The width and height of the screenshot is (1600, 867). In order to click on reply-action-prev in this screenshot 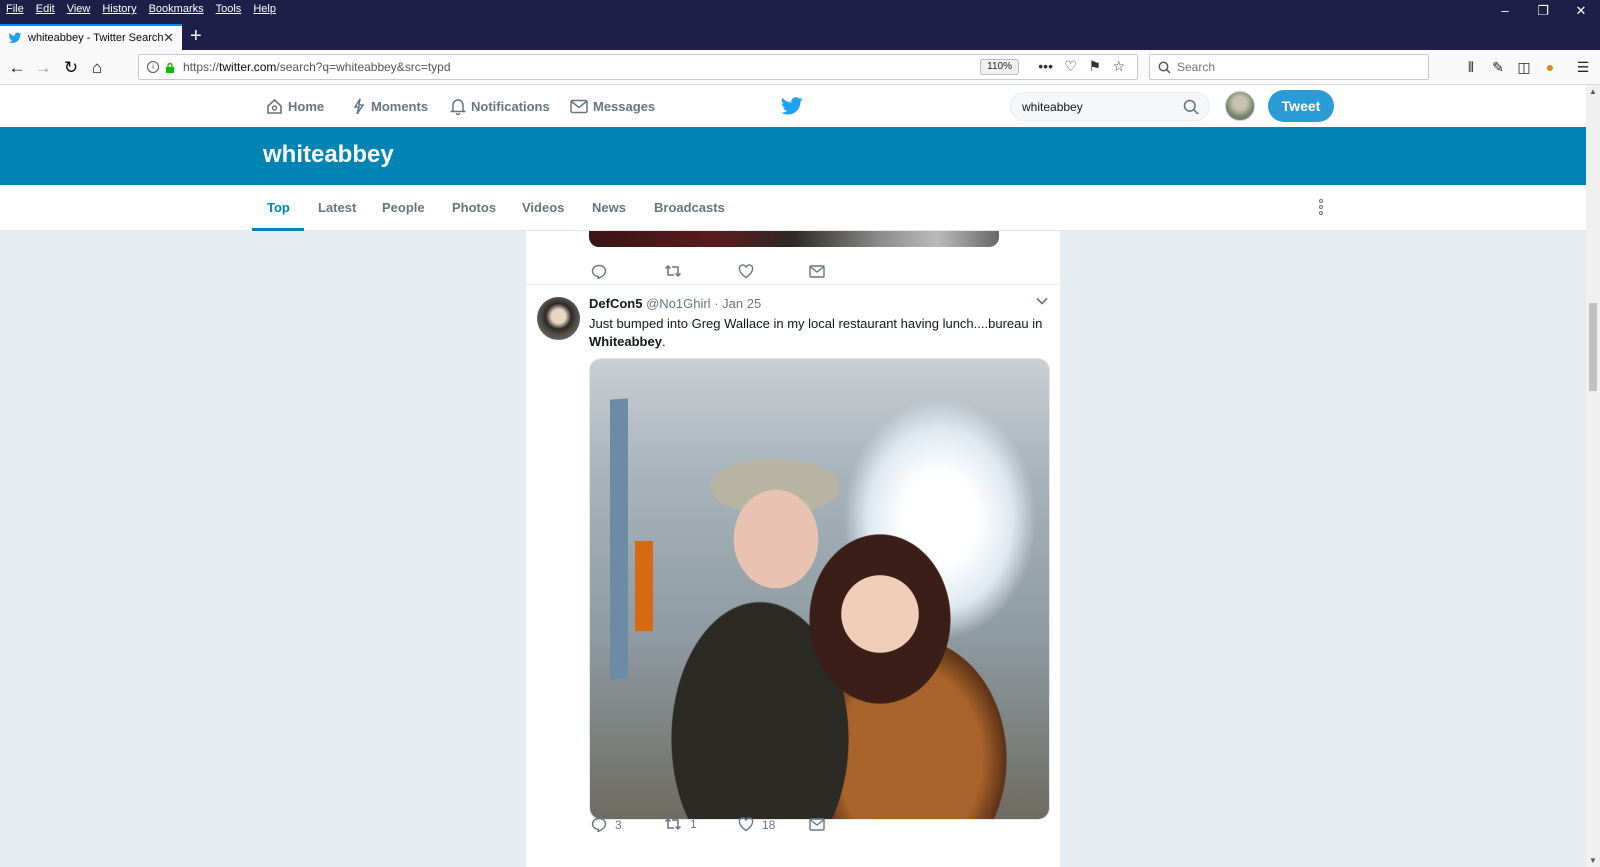, I will do `click(603, 271)`.